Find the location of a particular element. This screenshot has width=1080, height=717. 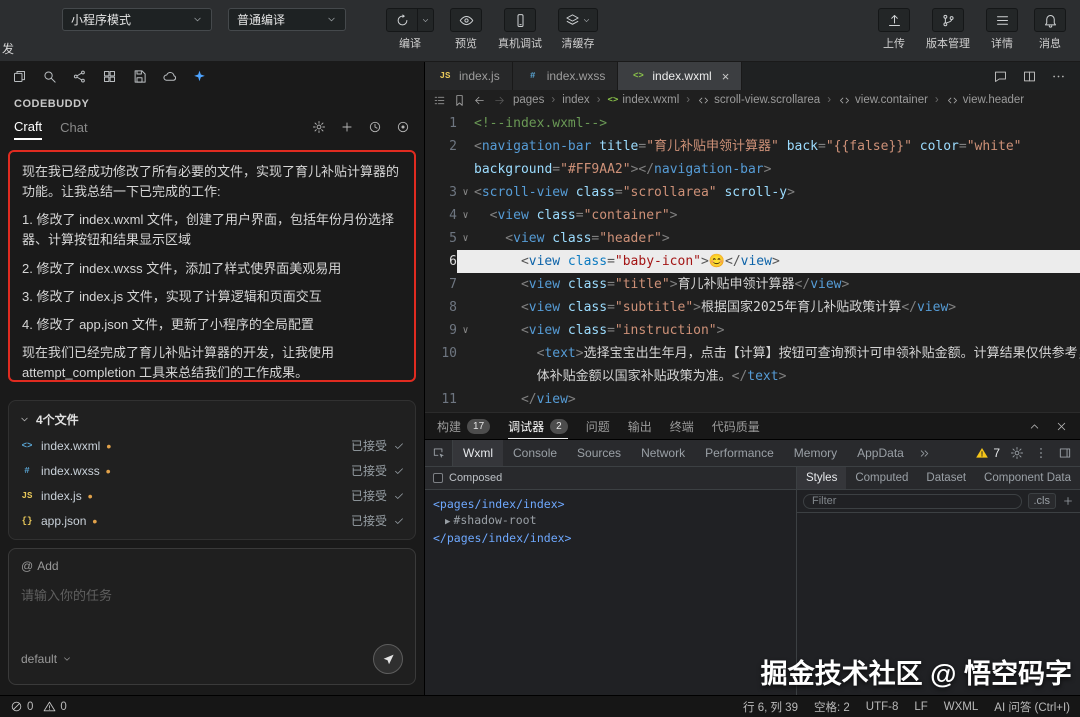

cloud-icon is located at coordinates (169, 76).